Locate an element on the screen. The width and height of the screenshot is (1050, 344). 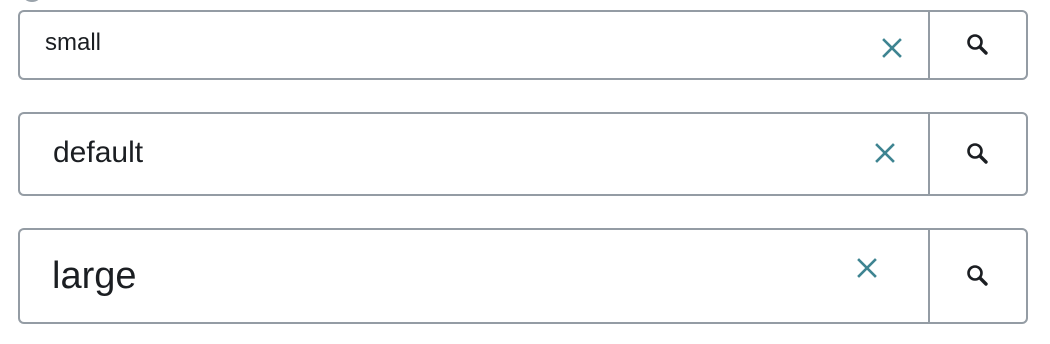
search-input-large is located at coordinates (474, 276).